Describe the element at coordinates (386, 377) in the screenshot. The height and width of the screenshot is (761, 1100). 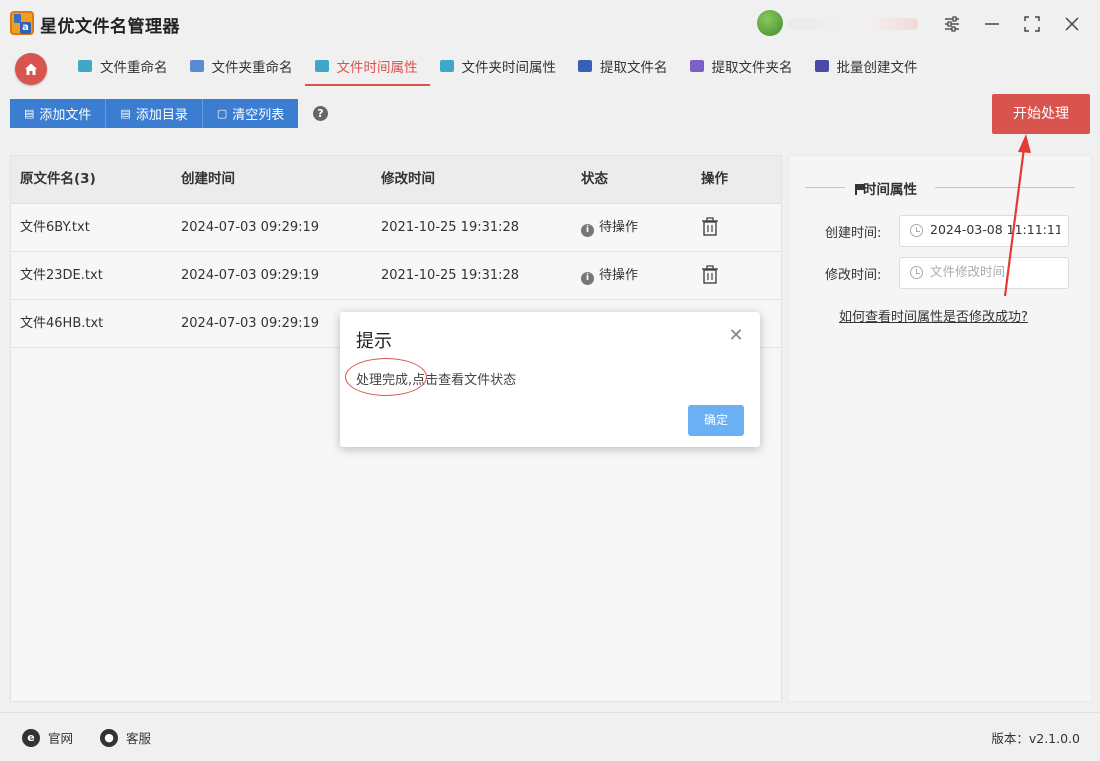
I see `annotation-ellipse` at that location.